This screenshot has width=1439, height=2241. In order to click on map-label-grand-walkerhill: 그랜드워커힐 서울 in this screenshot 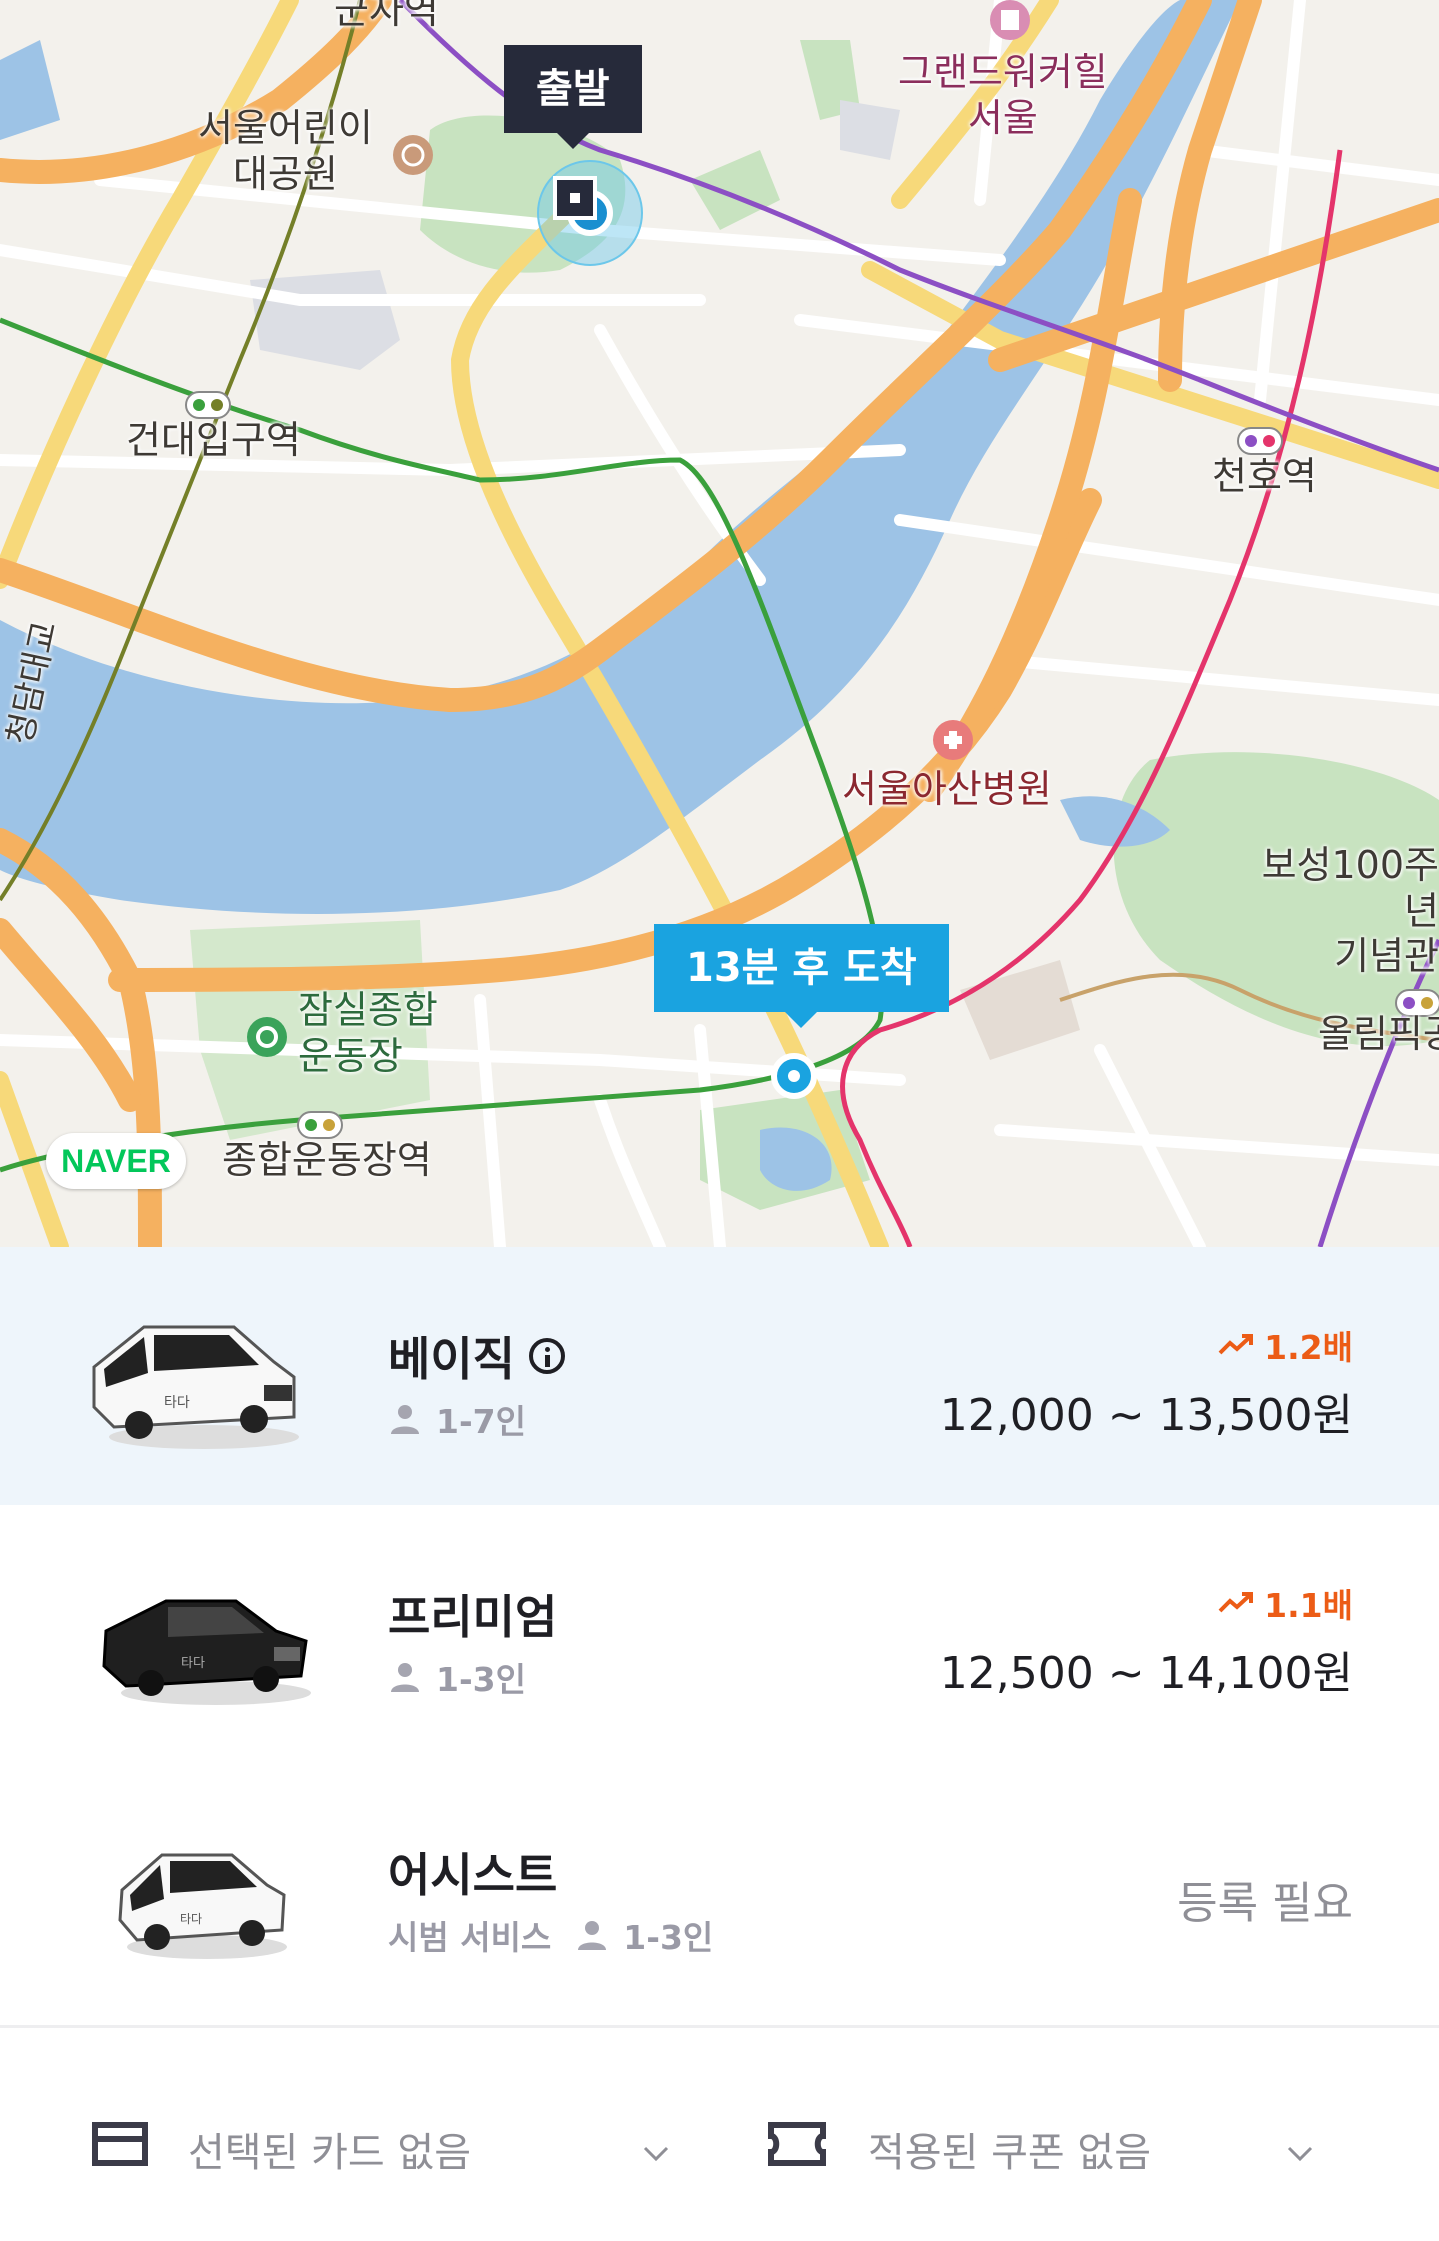, I will do `click(1003, 95)`.